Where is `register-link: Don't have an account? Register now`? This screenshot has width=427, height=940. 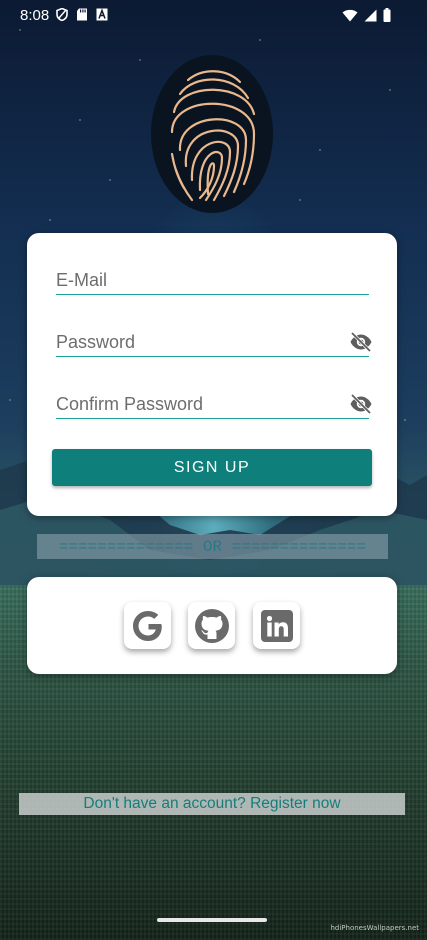 register-link: Don't have an account? Register now is located at coordinates (212, 804).